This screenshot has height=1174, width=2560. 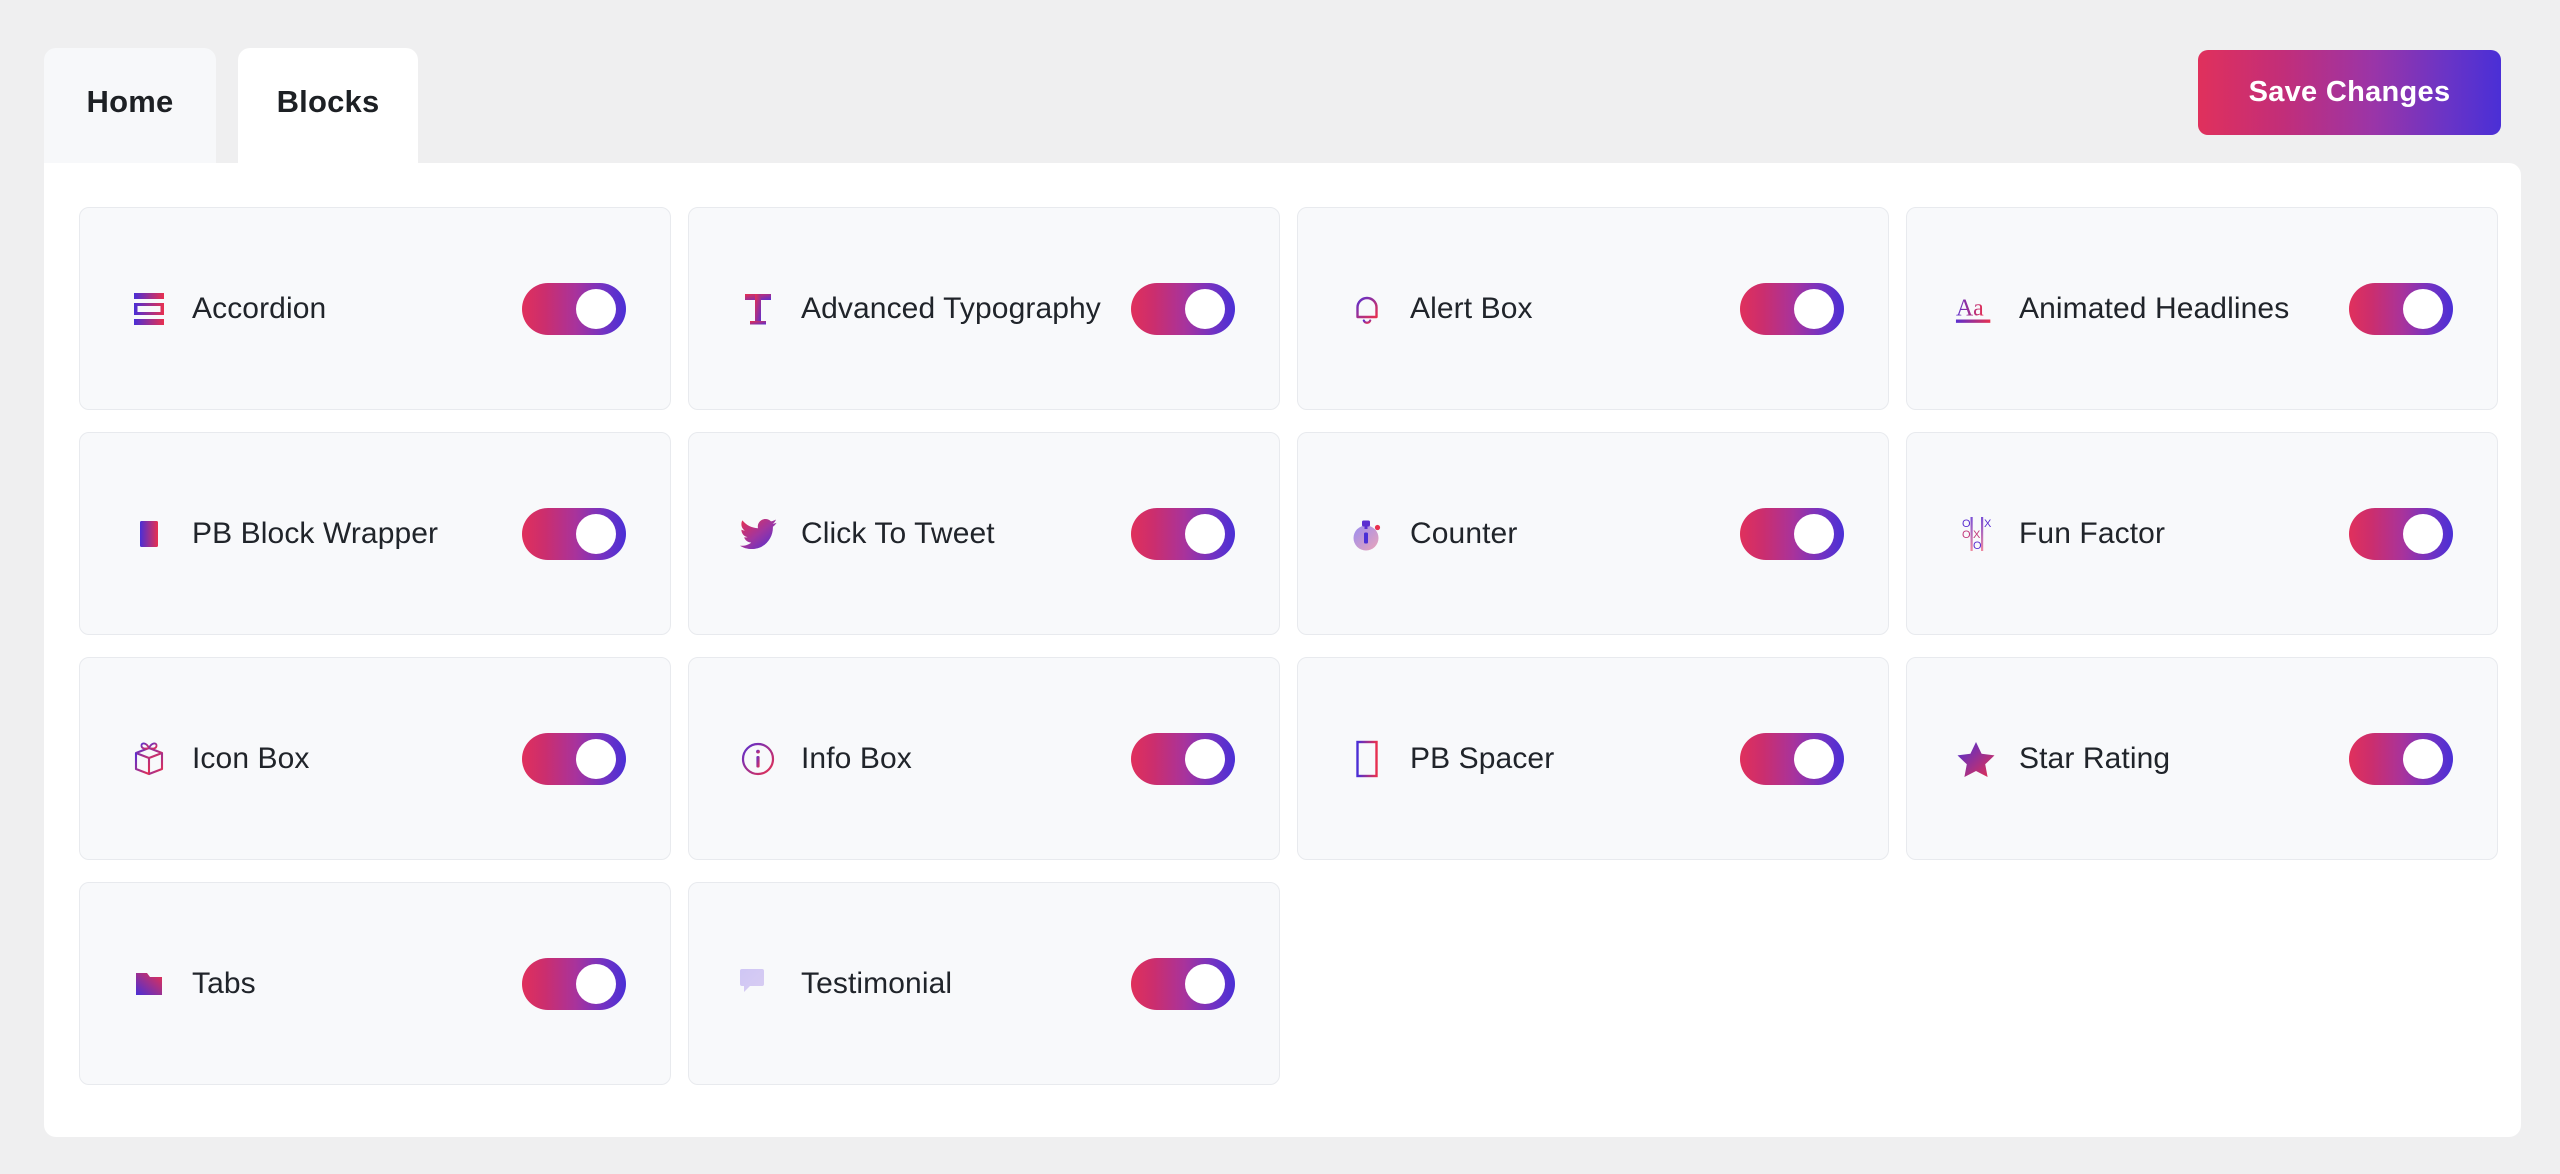 What do you see at coordinates (934, 759) in the screenshot?
I see `block-card-content: Info Box` at bounding box center [934, 759].